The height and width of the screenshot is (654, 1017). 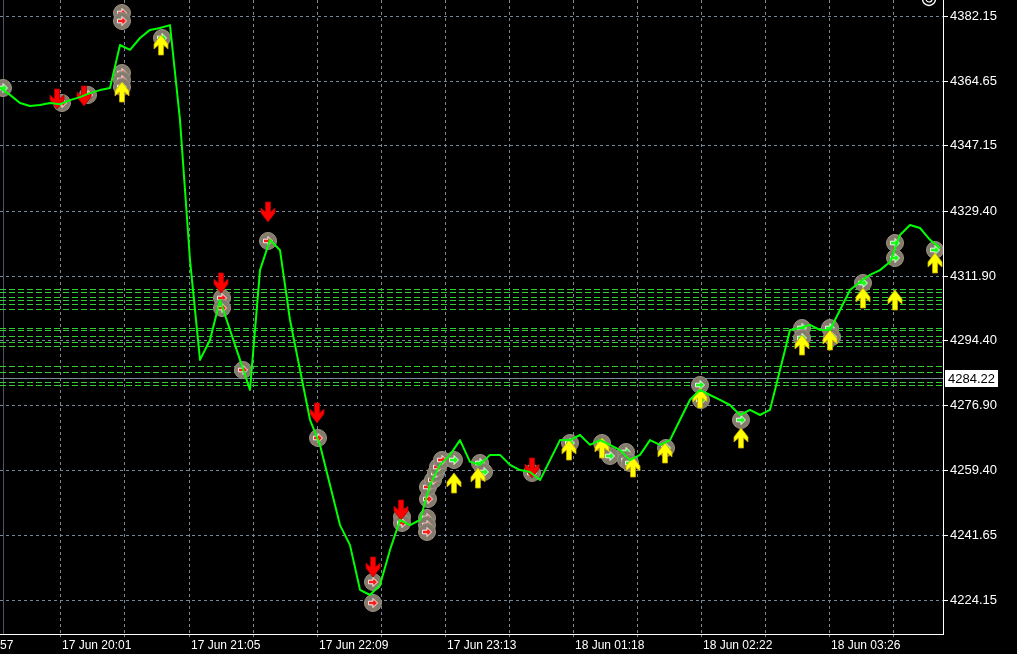 I want to click on time-axis-label: 18 Jun 01:18, so click(x=610, y=645).